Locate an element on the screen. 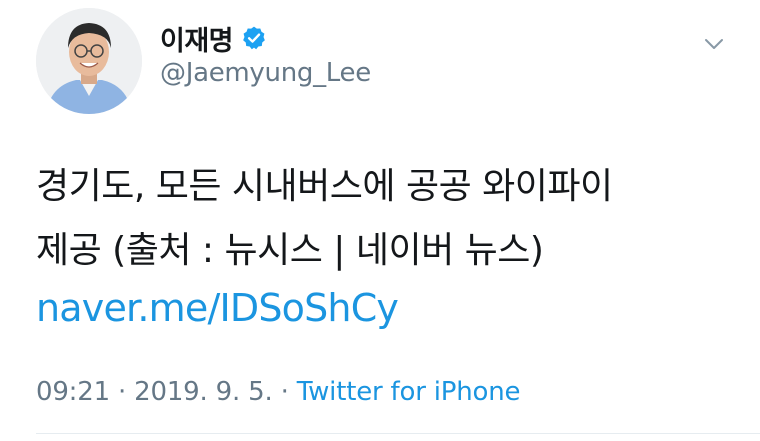  tweet-text-line: 경기도, 모든 시내버스에 공공 와이파이 is located at coordinates (324, 186).